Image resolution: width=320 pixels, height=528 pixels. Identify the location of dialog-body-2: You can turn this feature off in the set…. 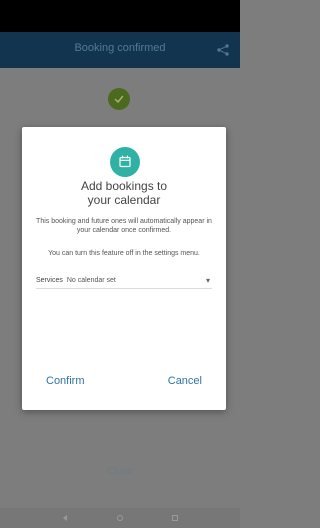
(124, 253).